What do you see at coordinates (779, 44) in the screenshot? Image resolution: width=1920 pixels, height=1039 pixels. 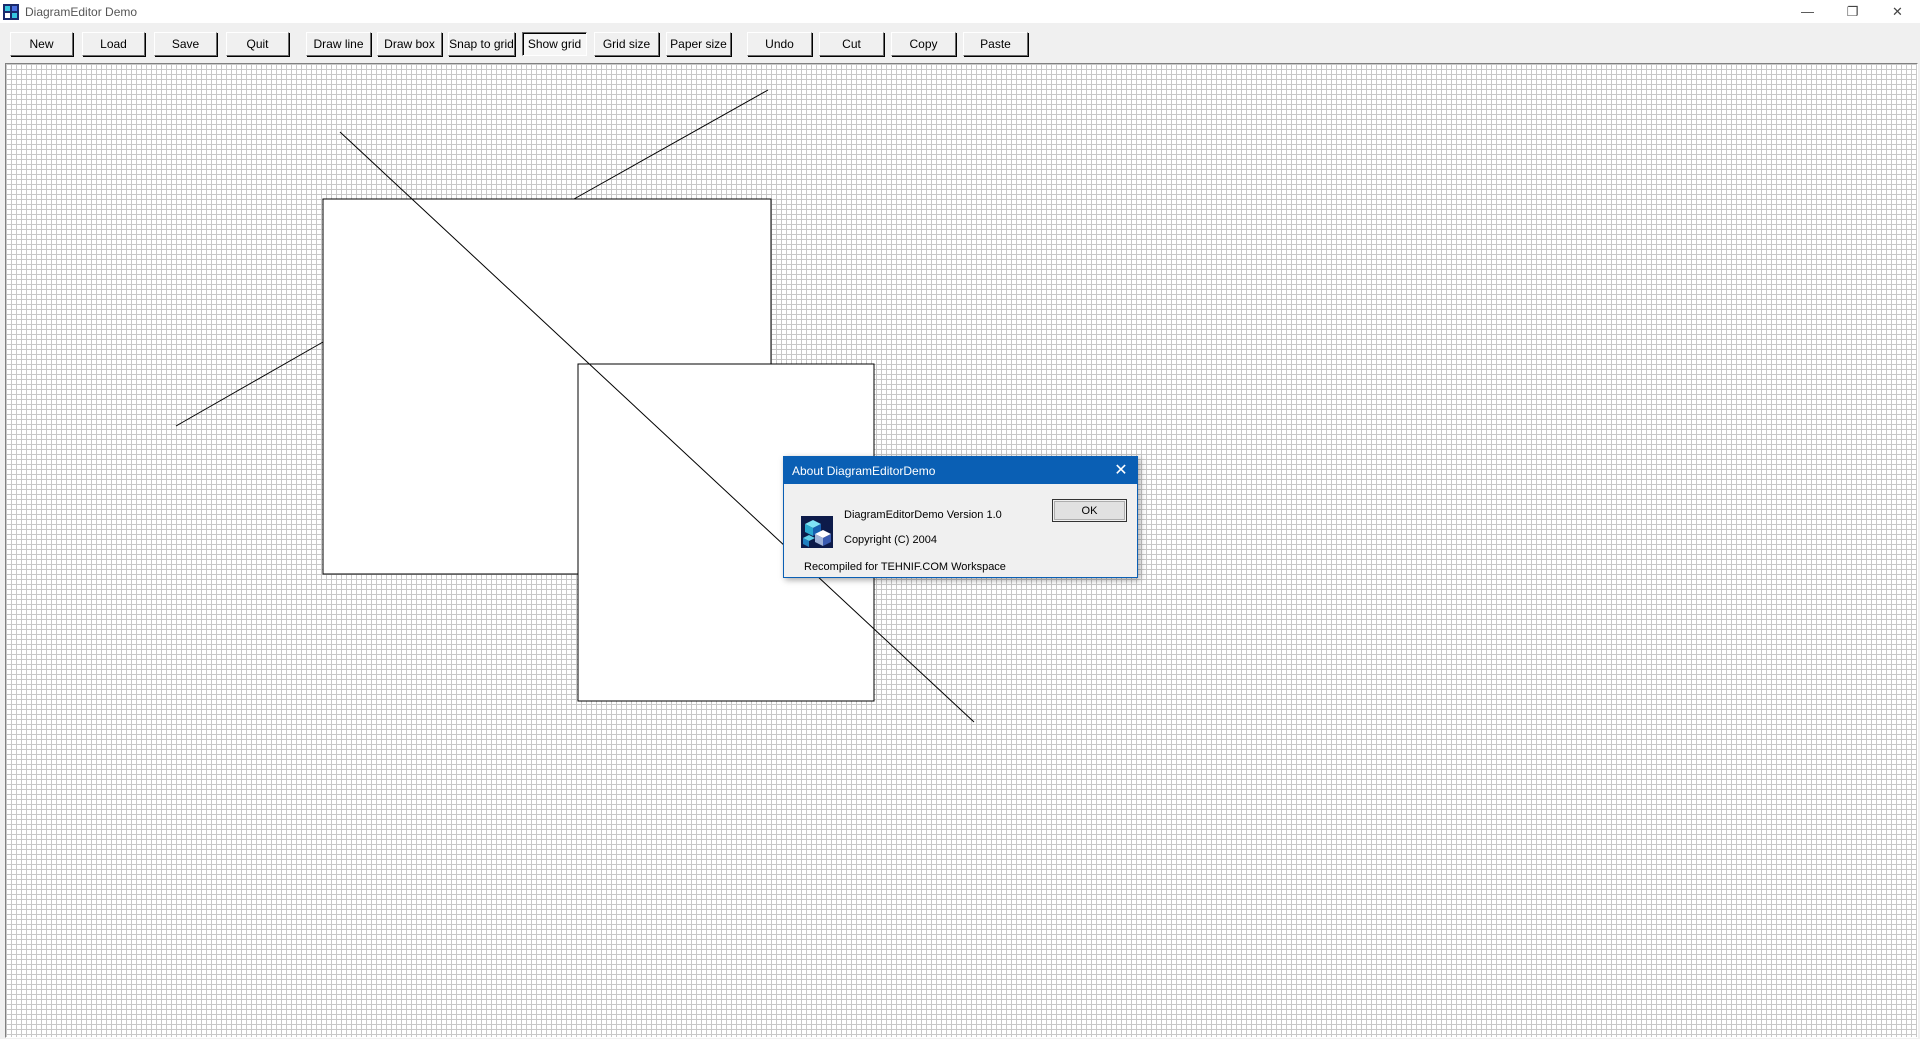 I see `undo-button: Undo` at bounding box center [779, 44].